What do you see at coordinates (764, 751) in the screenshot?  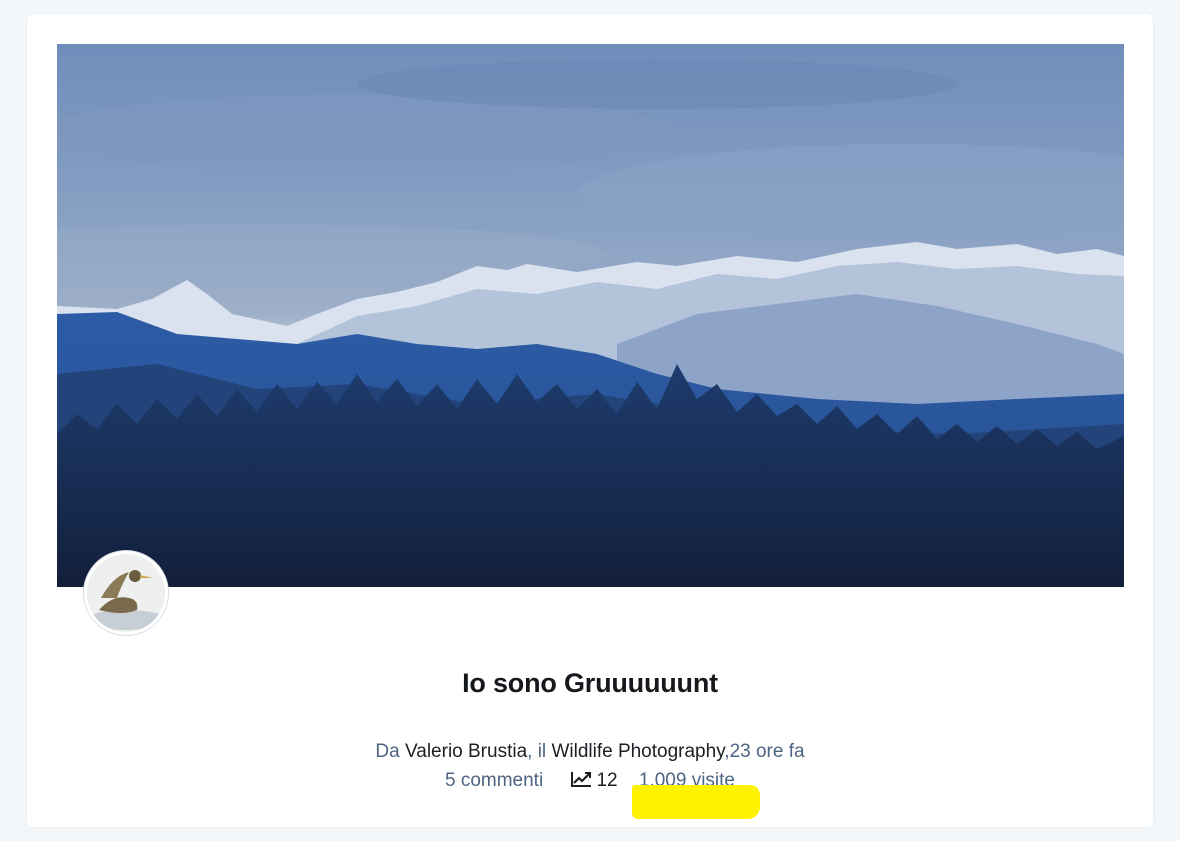 I see `post-time: ,23 ore fa` at bounding box center [764, 751].